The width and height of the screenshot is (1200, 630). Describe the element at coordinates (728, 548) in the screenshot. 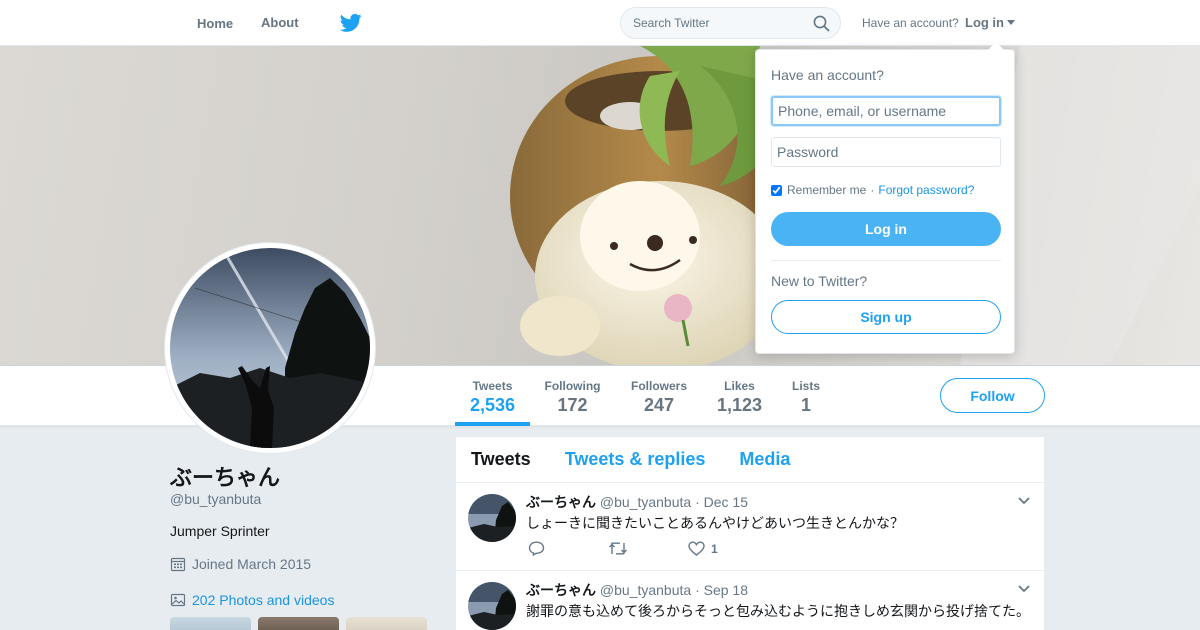

I see `like-action: 1` at that location.